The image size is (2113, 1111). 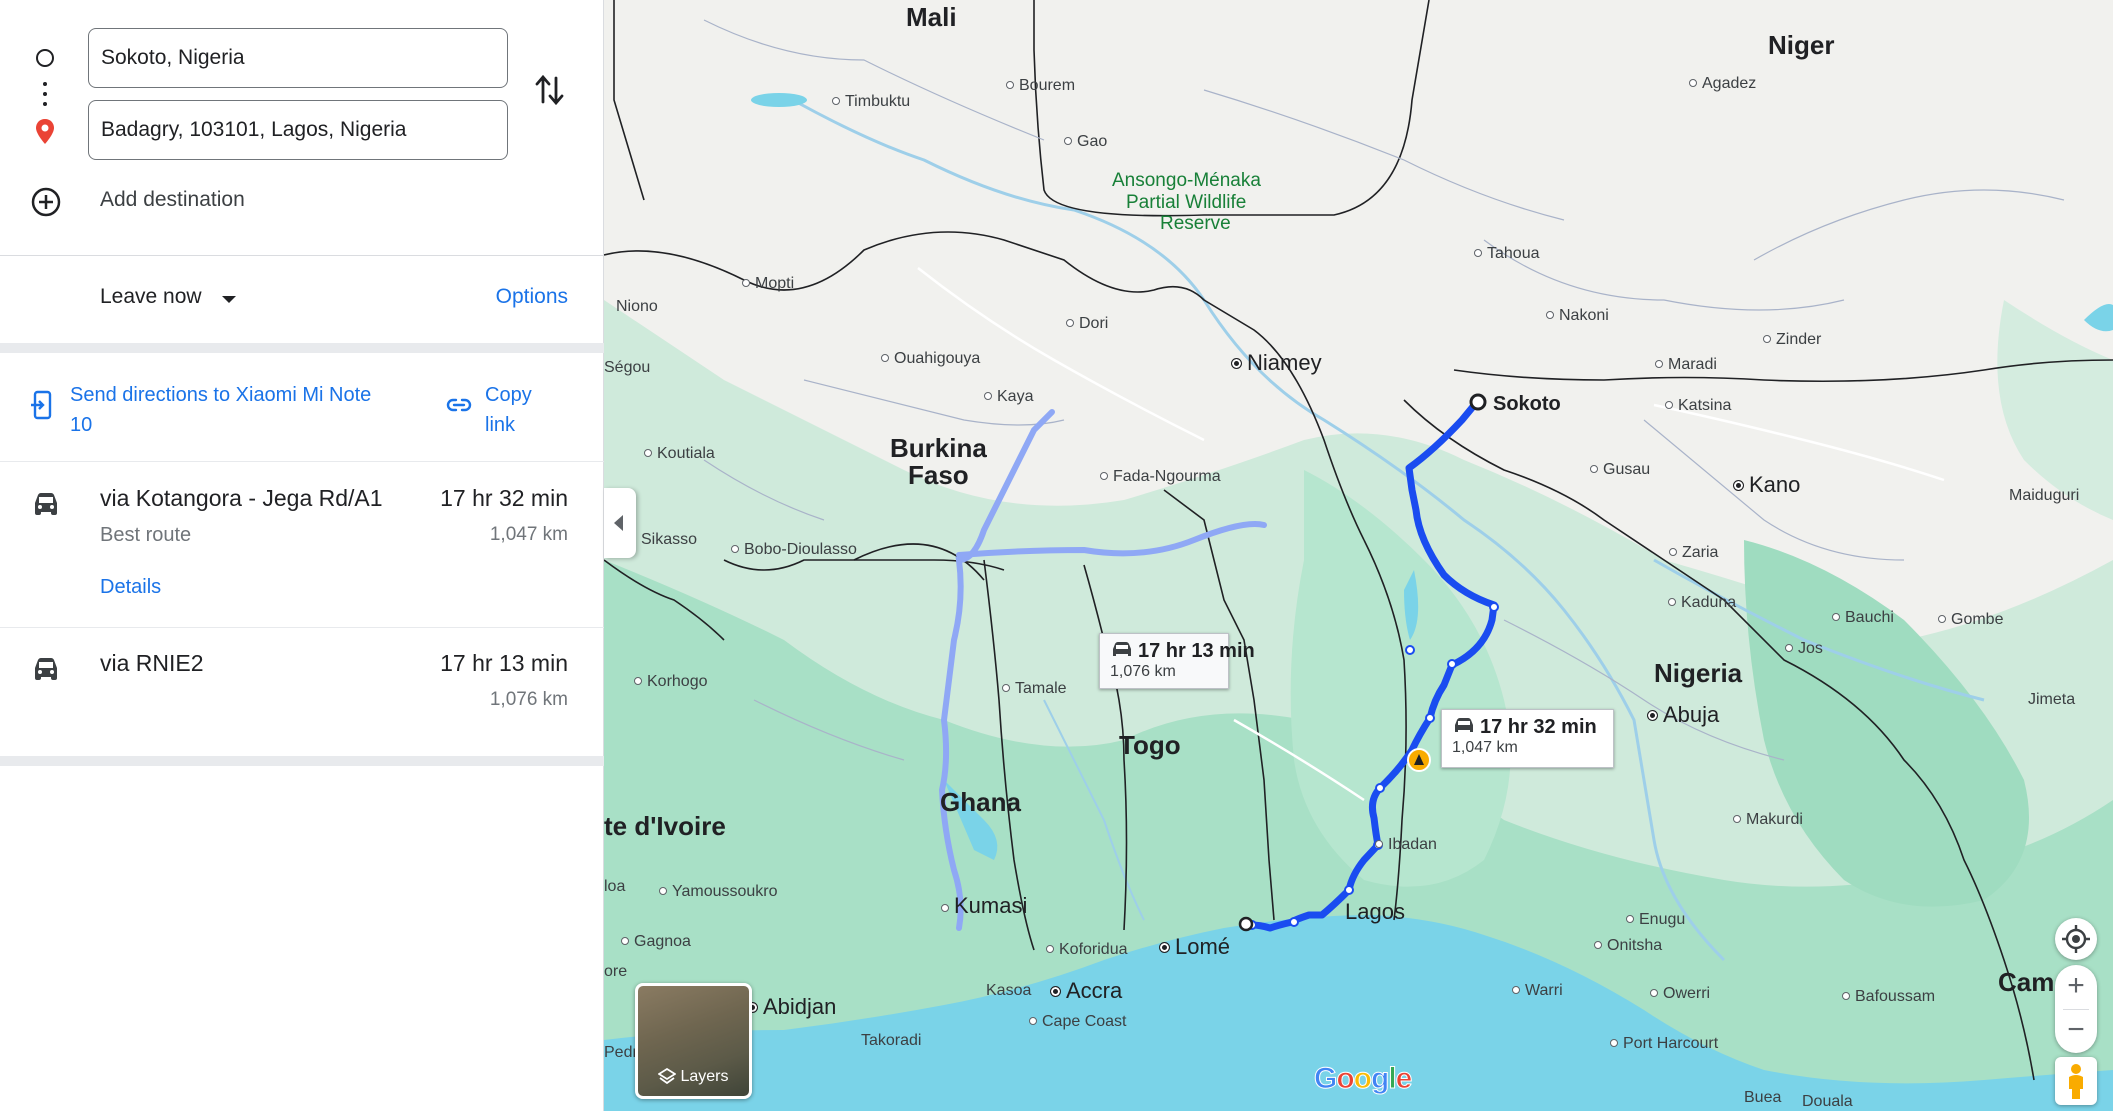 I want to click on google-logo: Google, so click(x=1363, y=1079).